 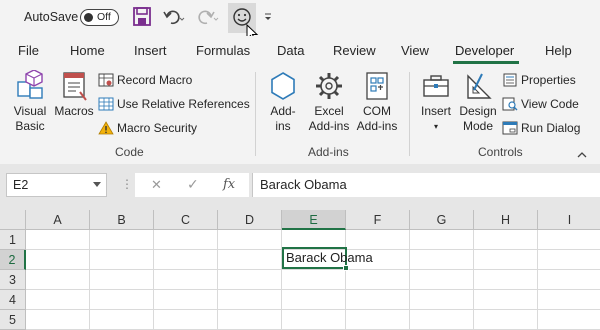 I want to click on cell-c2, so click(x=186, y=260).